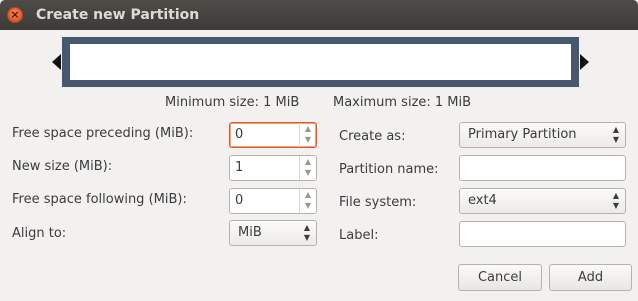 The width and height of the screenshot is (638, 301). Describe the element at coordinates (359, 235) in the screenshot. I see `label-label: Label:` at that location.